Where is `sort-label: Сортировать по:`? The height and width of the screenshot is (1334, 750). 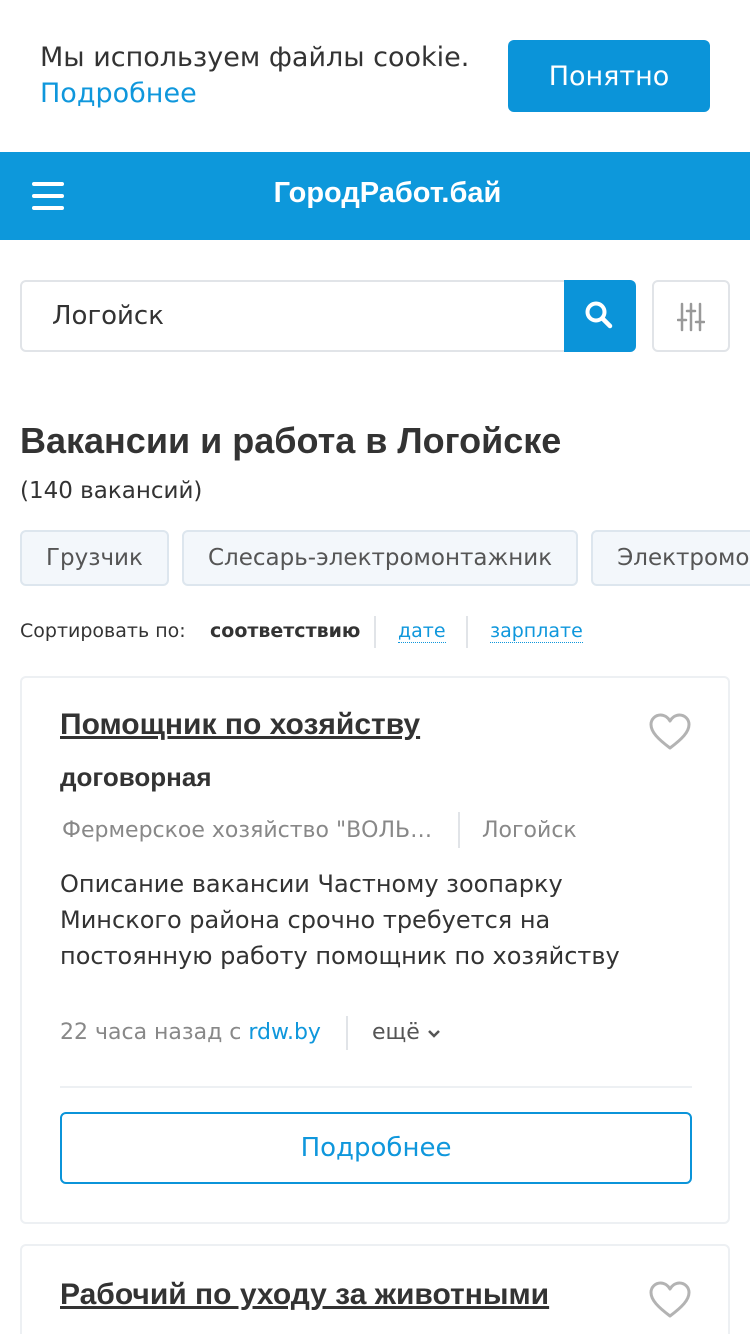 sort-label: Сортировать по: is located at coordinates (103, 631).